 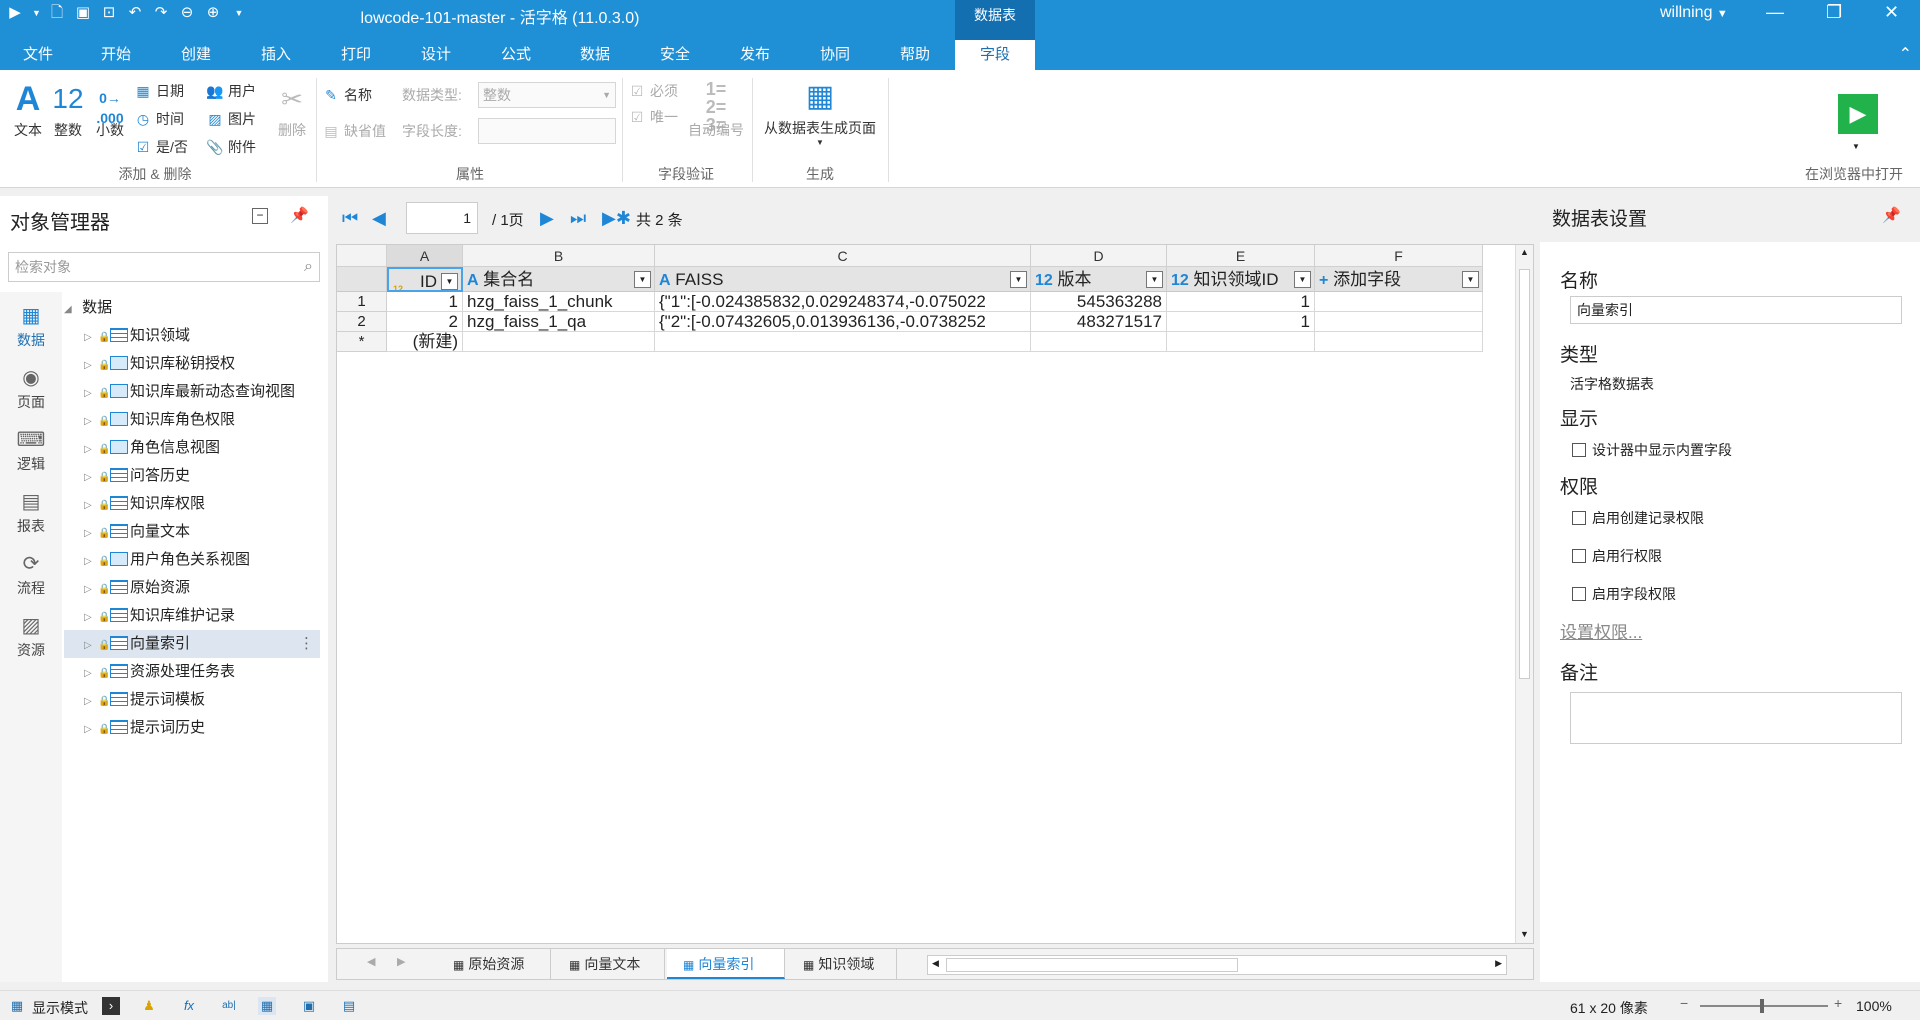 What do you see at coordinates (309, 1006) in the screenshot?
I see `image-settings-icon: ▣` at bounding box center [309, 1006].